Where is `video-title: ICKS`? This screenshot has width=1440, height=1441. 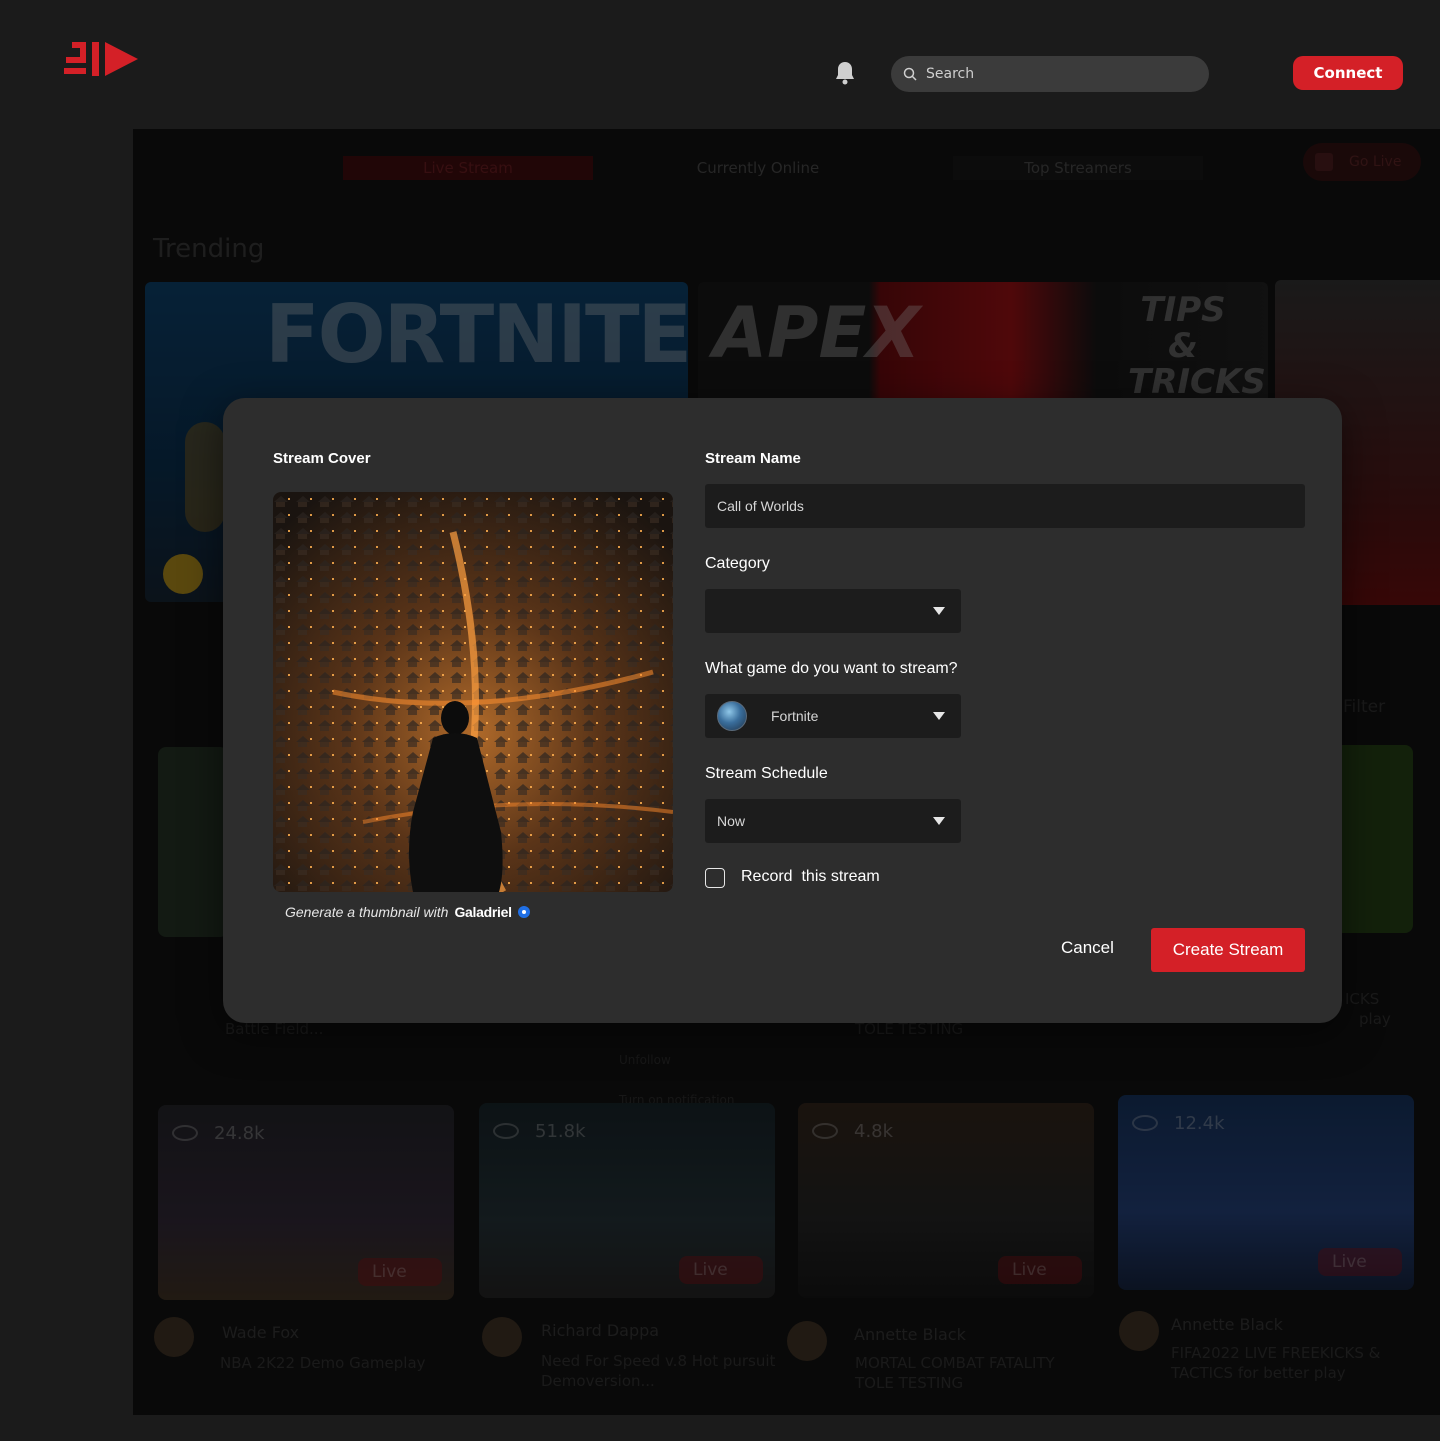
video-title: ICKS is located at coordinates (1362, 999).